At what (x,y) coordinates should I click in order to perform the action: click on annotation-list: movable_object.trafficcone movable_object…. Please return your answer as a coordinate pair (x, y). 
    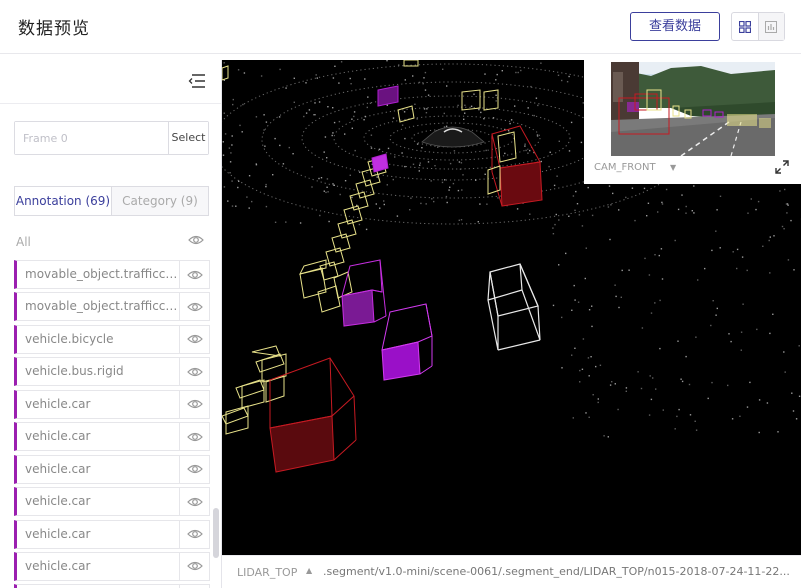
    Looking at the image, I should click on (112, 424).